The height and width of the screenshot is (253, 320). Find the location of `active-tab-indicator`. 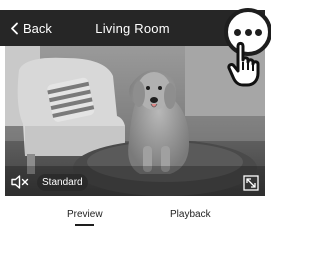

active-tab-indicator is located at coordinates (84, 225).